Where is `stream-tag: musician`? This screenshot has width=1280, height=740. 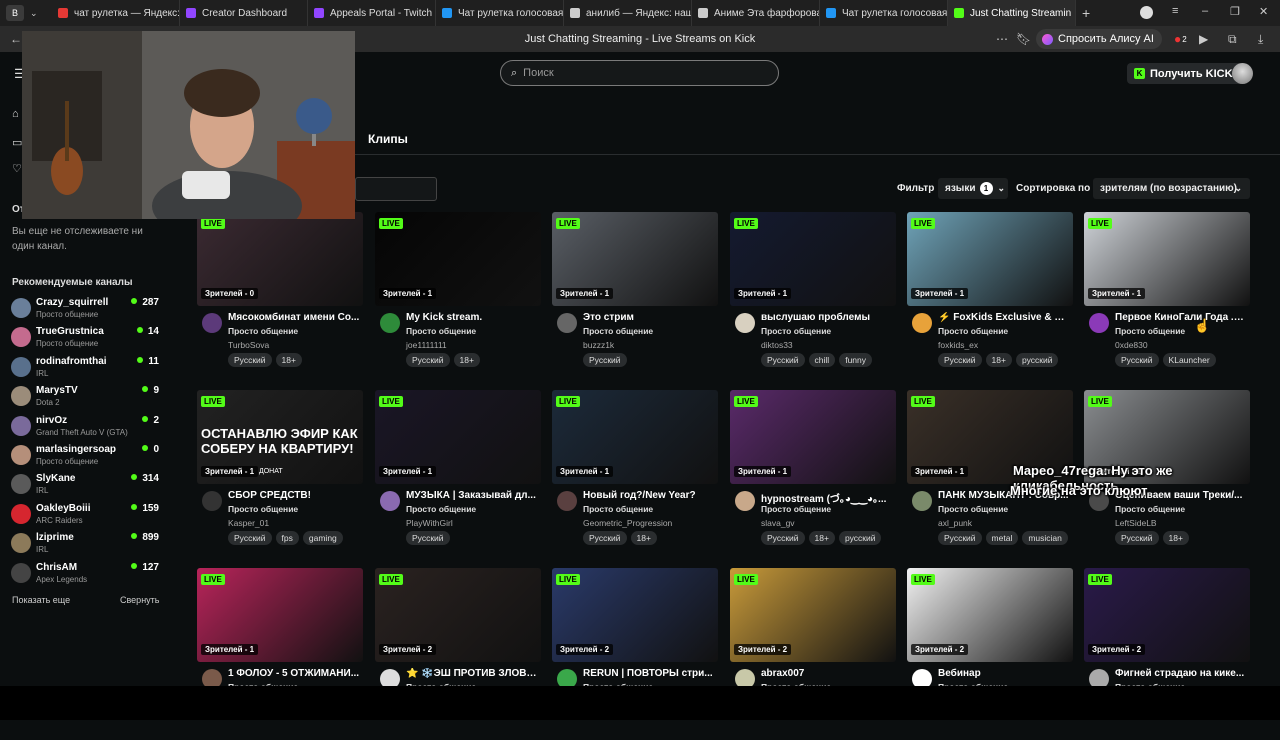
stream-tag: musician is located at coordinates (1045, 538).